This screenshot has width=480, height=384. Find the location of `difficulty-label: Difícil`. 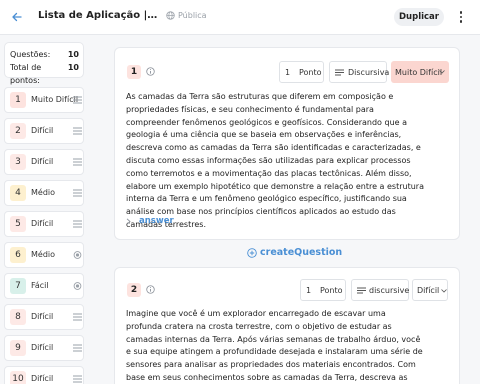

difficulty-label: Difícil is located at coordinates (428, 290).